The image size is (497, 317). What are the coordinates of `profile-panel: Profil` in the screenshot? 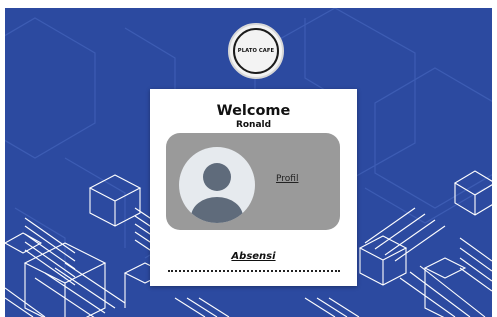 It's located at (253, 181).